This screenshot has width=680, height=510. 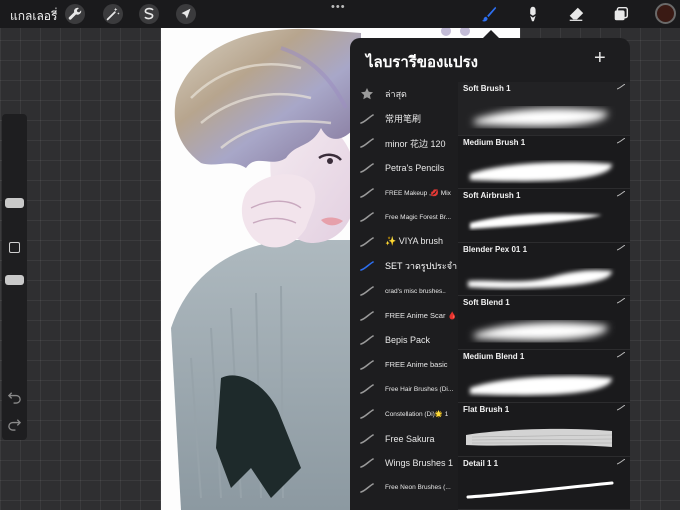 What do you see at coordinates (396, 94) in the screenshot?
I see `brush-set-label: ล่าสุด` at bounding box center [396, 94].